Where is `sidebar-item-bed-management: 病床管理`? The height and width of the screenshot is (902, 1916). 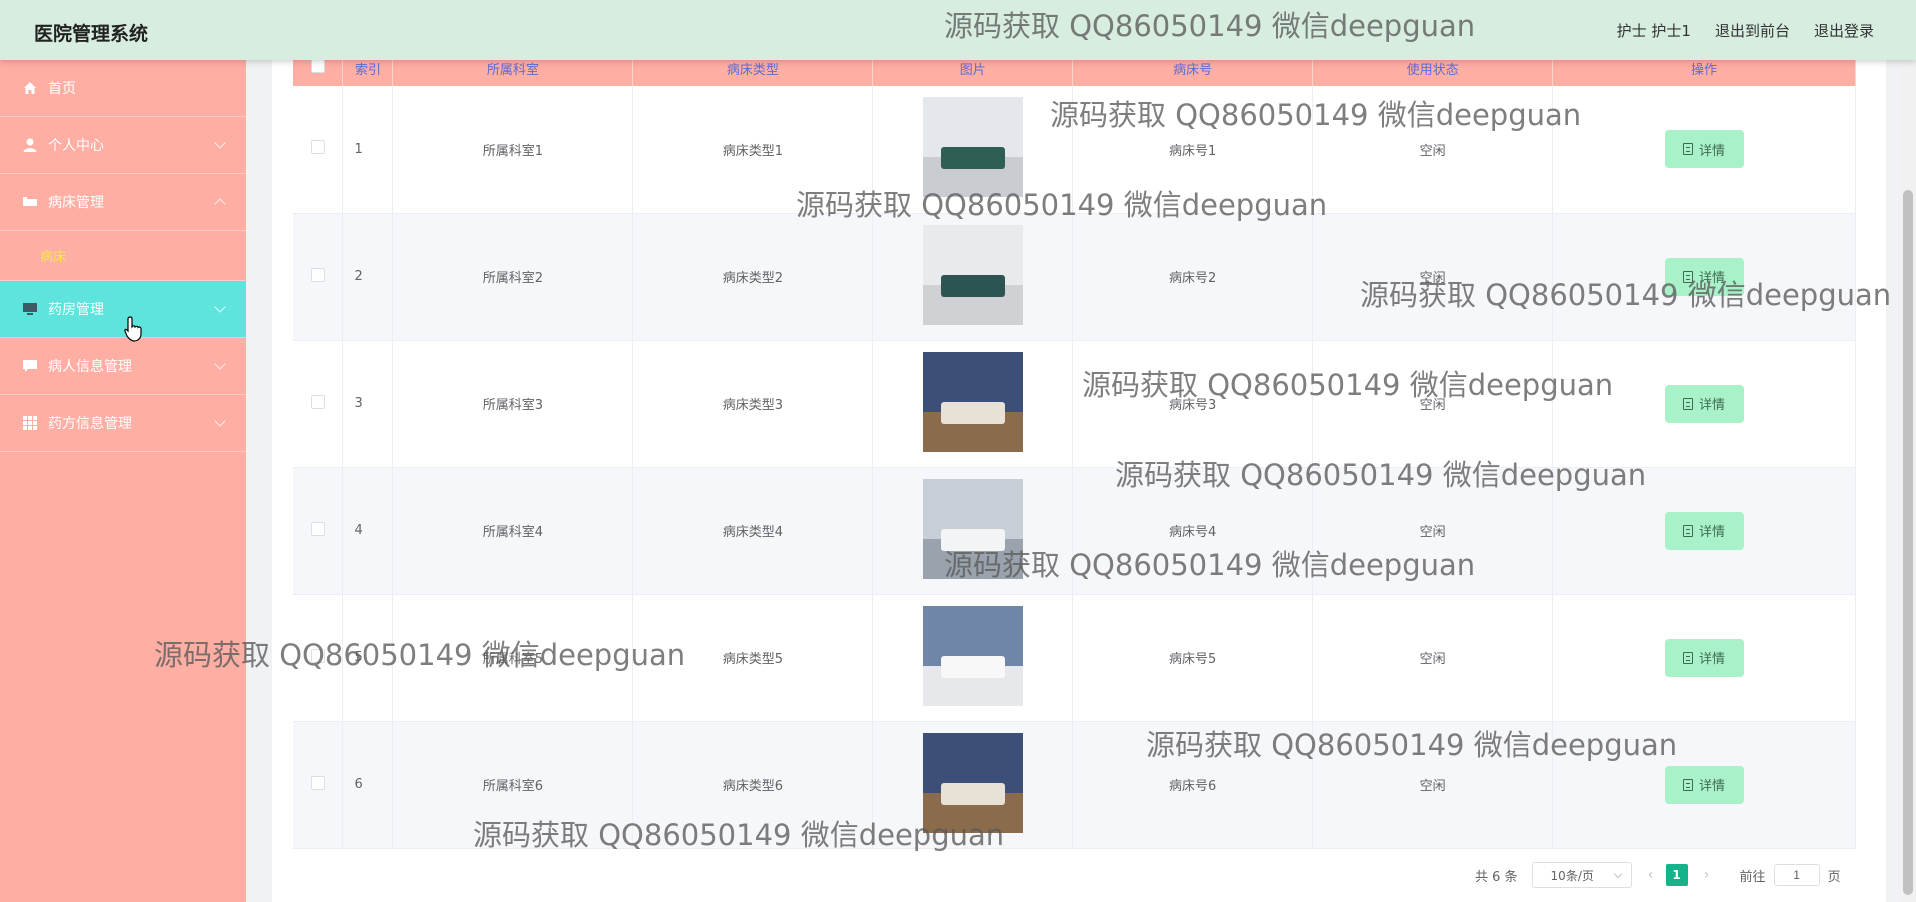
sidebar-item-bed-management: 病床管理 is located at coordinates (123, 202).